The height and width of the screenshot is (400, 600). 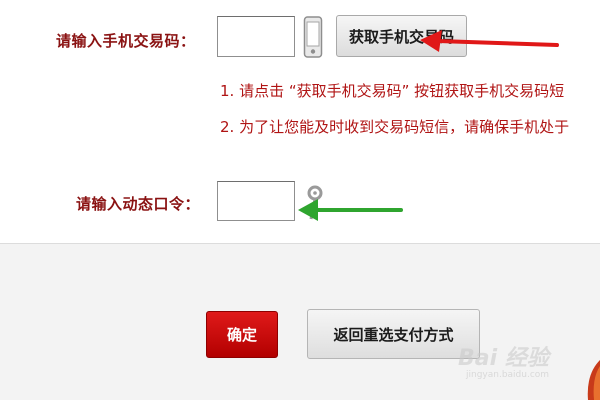 I want to click on sms-code-input, so click(x=256, y=36).